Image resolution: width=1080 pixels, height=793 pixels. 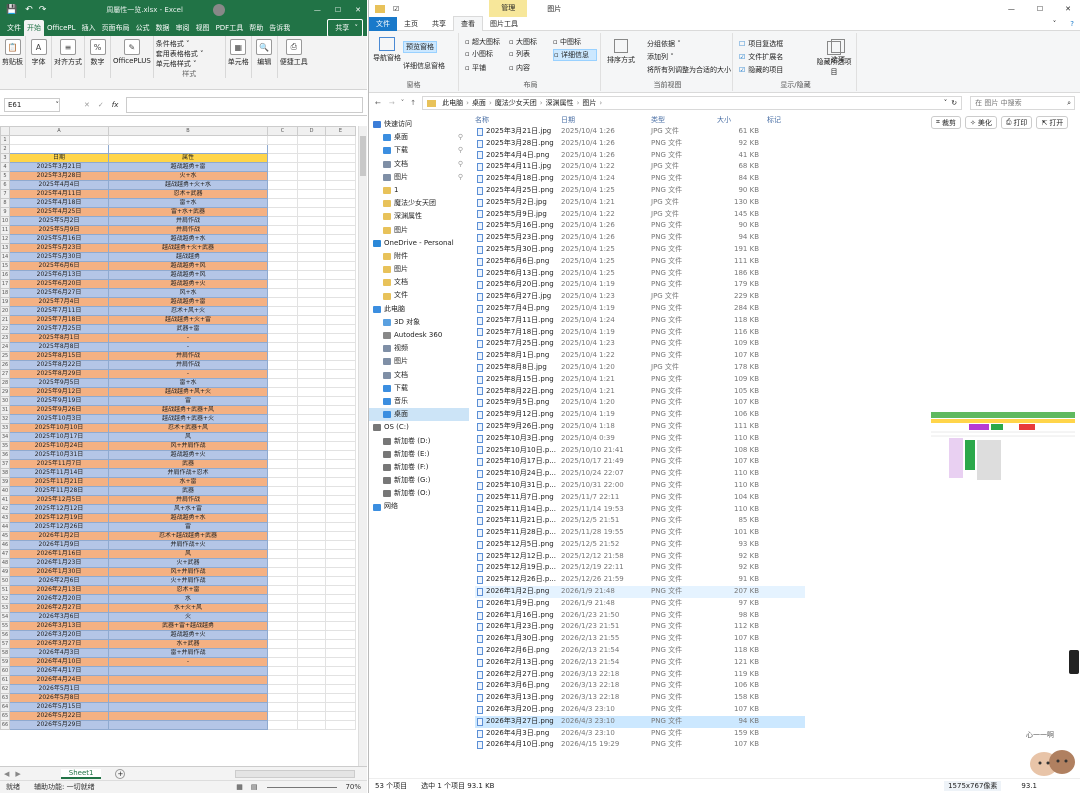 I want to click on row-number: 64, so click(x=5, y=707).